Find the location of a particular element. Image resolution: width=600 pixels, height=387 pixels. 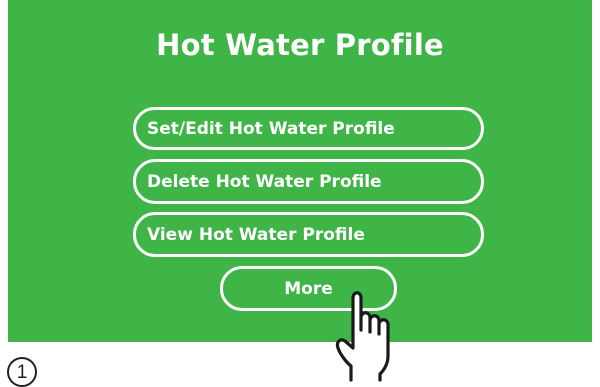

step-number-badge: 1 is located at coordinates (22, 372).